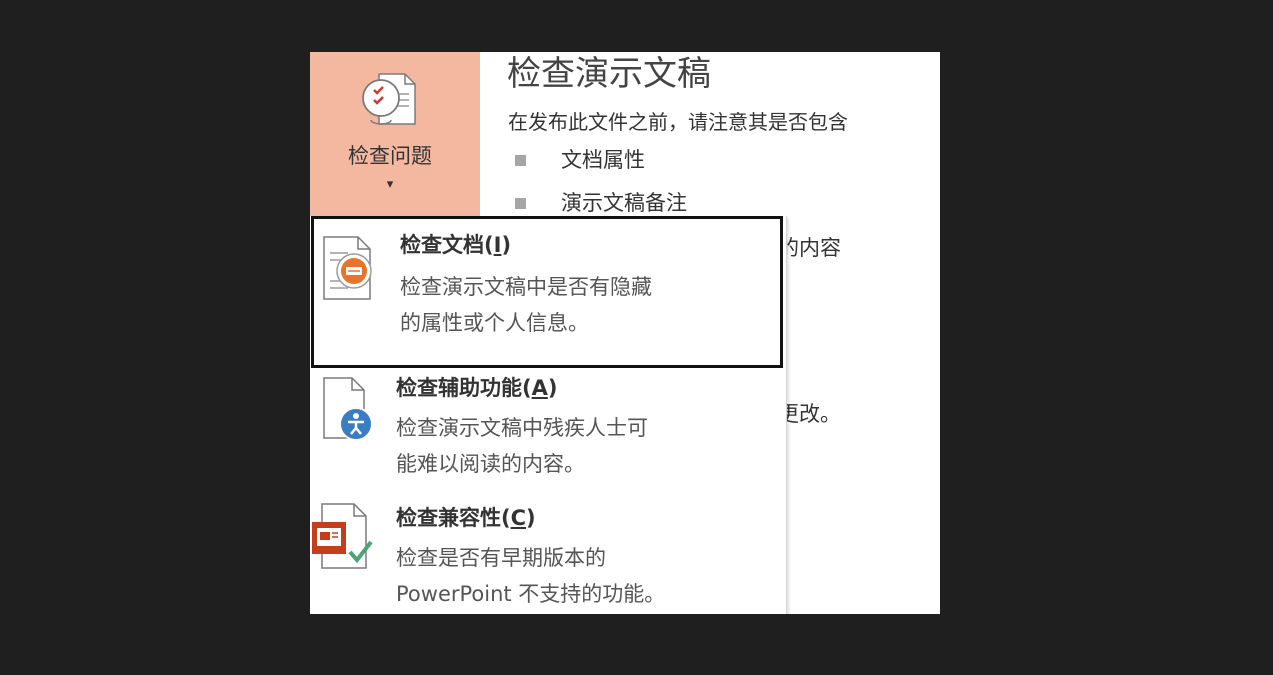 This screenshot has width=1273, height=675. I want to click on panel-title: 检查演示文稿, so click(609, 74).